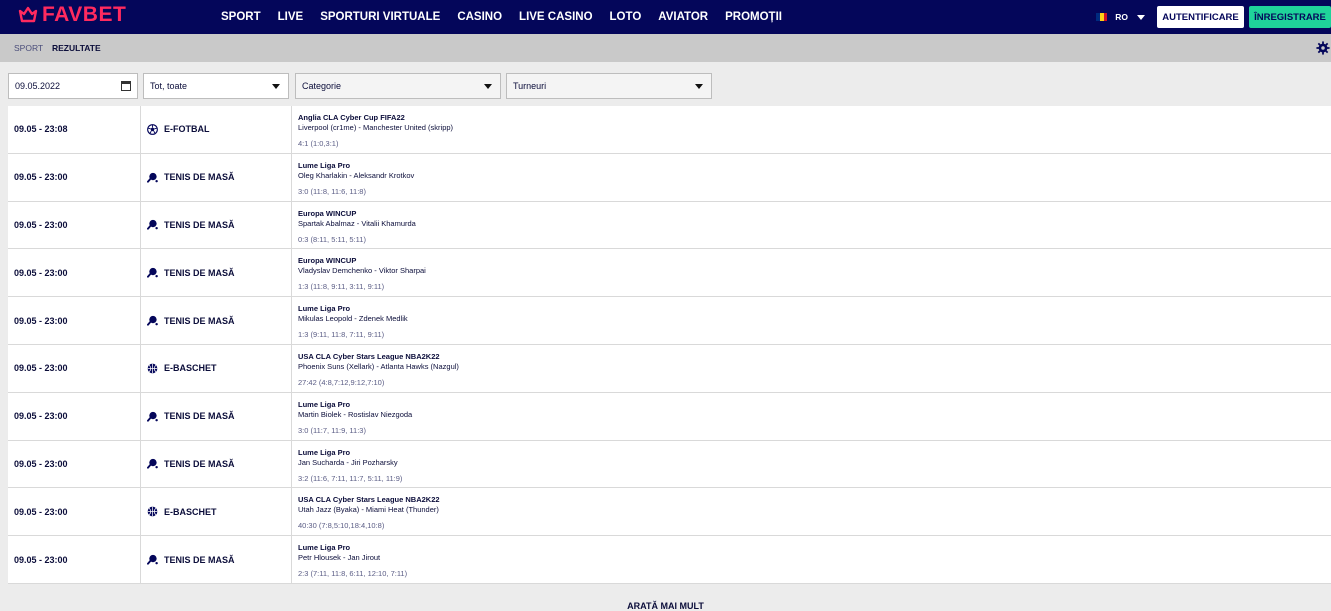  I want to click on status-select: Tot, toate, so click(216, 86).